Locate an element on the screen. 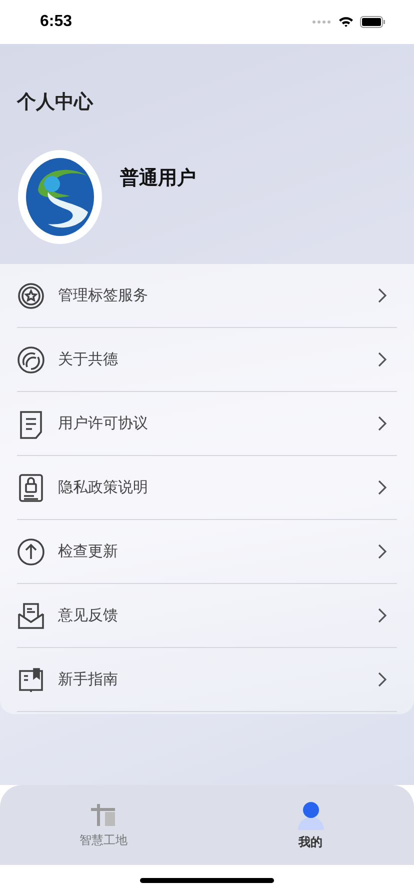 The image size is (414, 896). menu-item: 管理标签服务 is located at coordinates (207, 296).